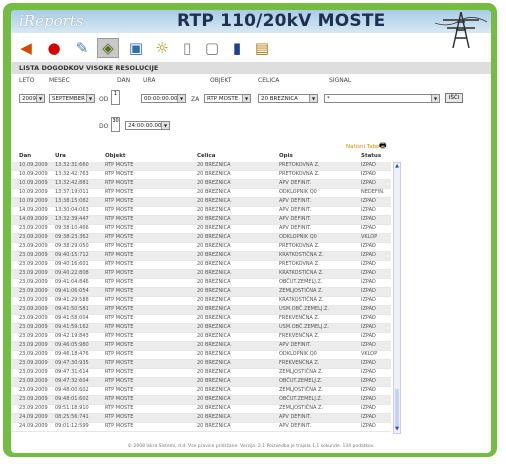  I want to click on month-select: SEPTEMBER ▼, so click(72, 98).